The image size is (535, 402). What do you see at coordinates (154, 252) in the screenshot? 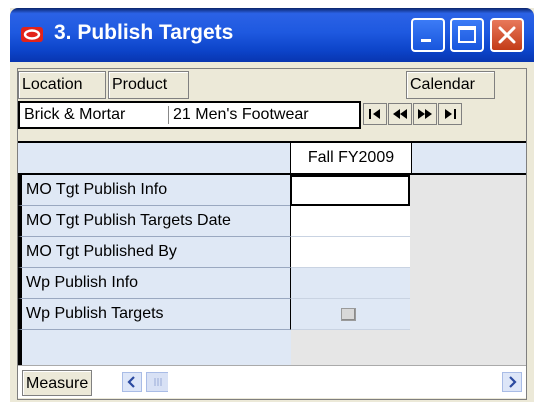
I see `row-label-mo-tgt-published-by: MO Tgt Published By` at bounding box center [154, 252].